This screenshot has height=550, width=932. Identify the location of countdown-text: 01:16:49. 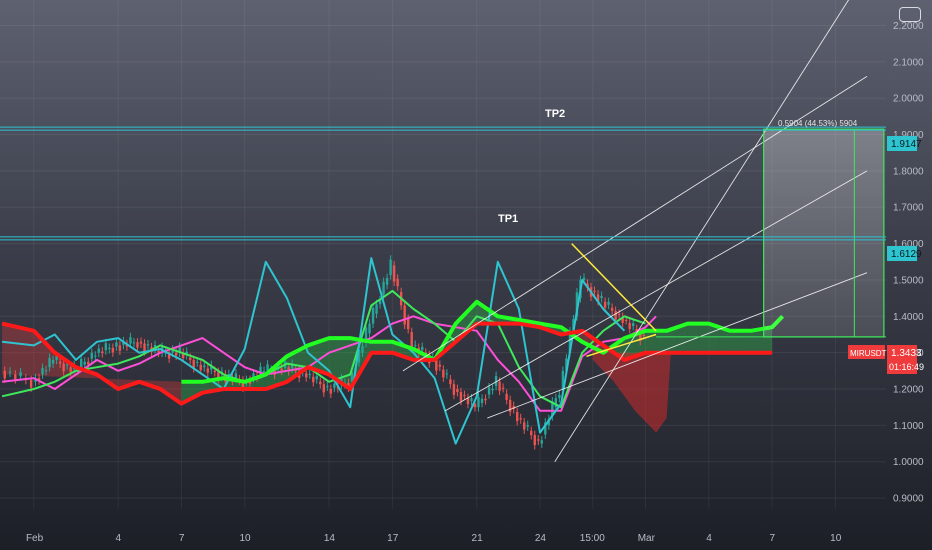
(906, 367).